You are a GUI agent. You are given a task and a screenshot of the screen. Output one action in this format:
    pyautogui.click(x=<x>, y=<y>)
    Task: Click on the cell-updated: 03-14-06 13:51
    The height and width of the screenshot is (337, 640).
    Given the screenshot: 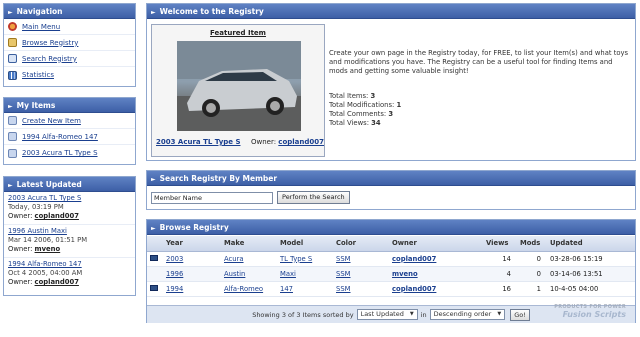 What is the action you would take?
    pyautogui.click(x=591, y=274)
    